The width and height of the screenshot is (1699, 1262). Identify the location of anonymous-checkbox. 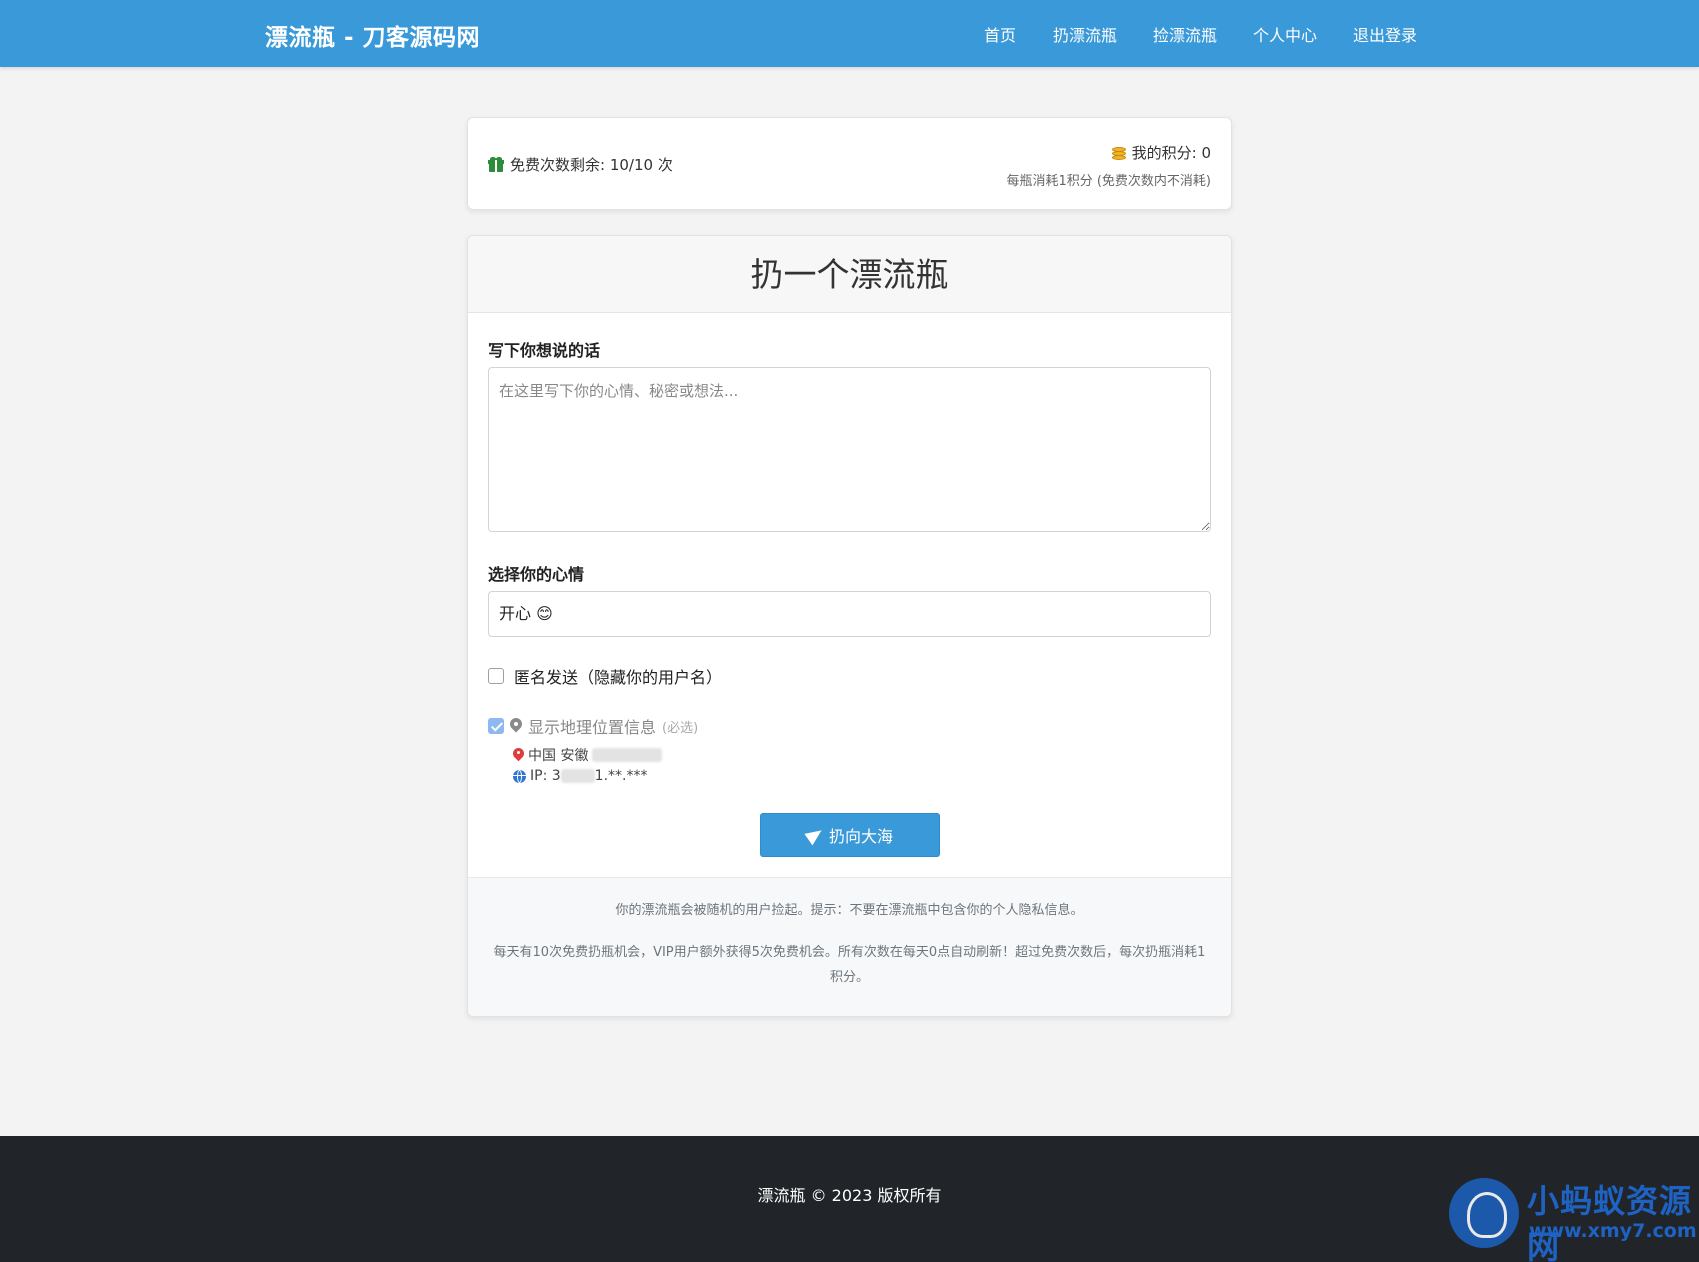
(496, 676).